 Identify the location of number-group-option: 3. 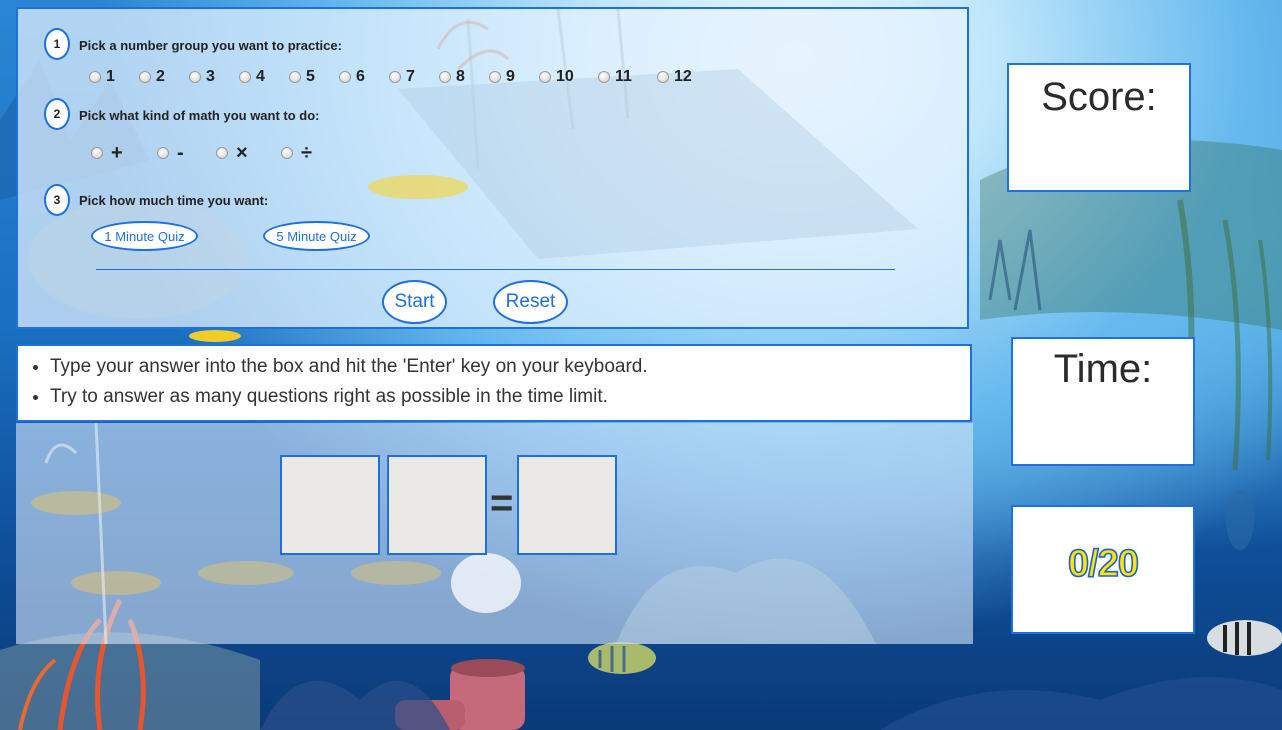
(214, 77).